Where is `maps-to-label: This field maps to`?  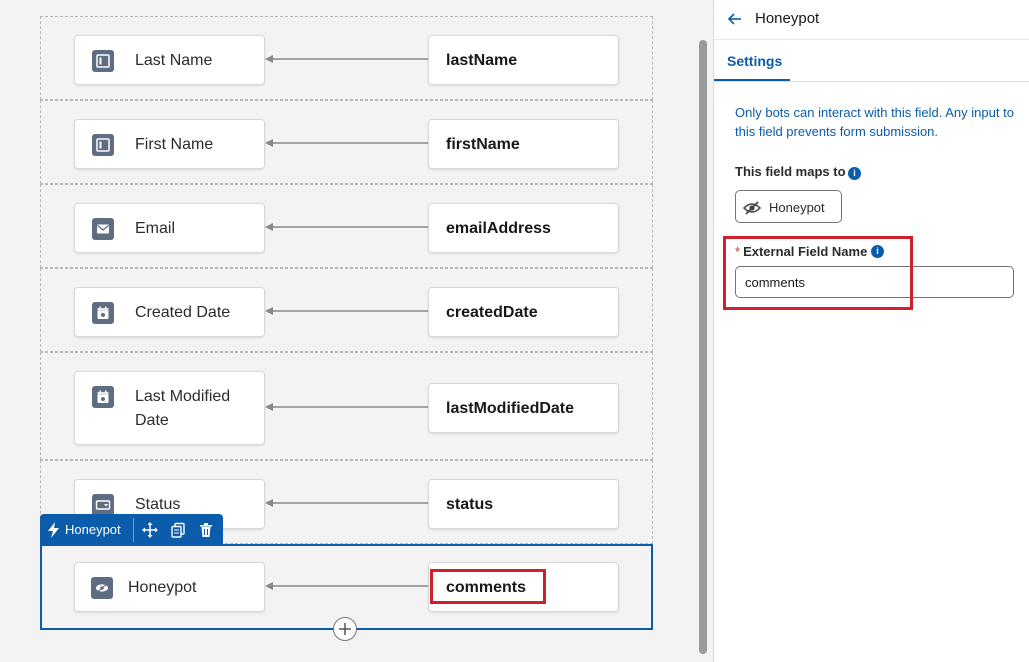
maps-to-label: This field maps to is located at coordinates (790, 171).